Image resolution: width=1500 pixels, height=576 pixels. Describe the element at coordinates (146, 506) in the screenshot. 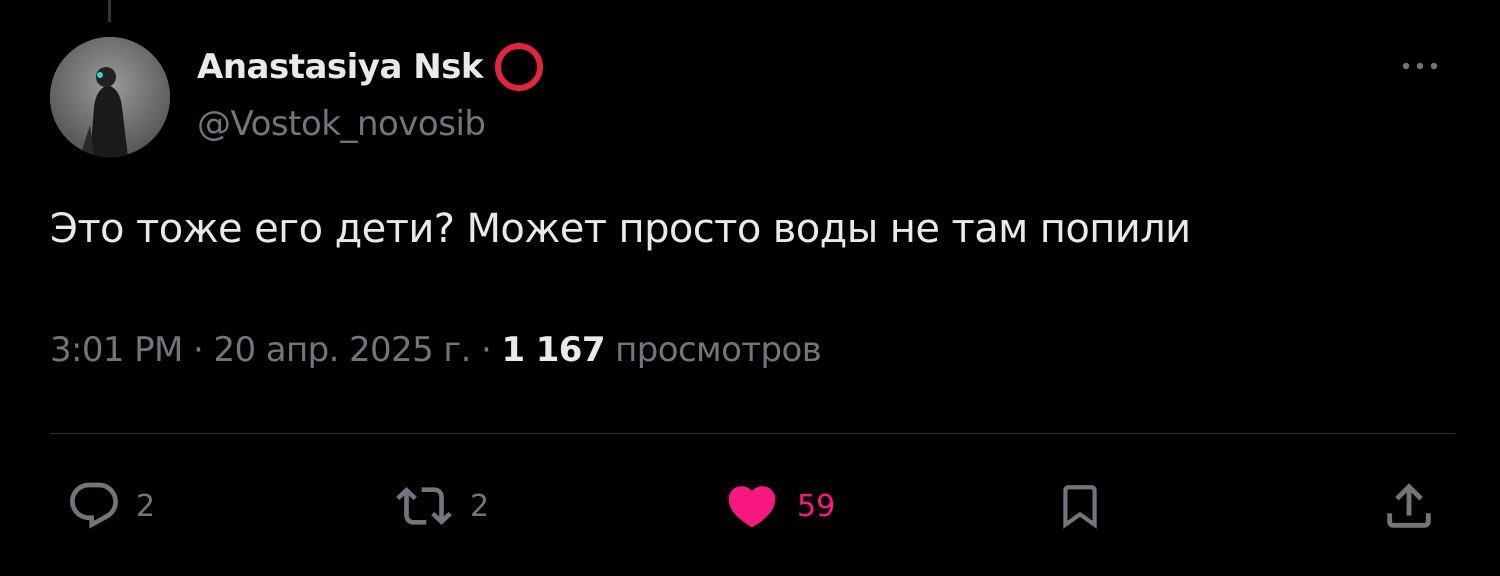

I see `reply-count: 2` at that location.